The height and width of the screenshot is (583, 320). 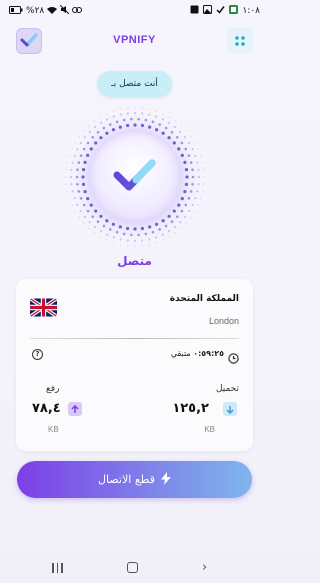 I want to click on upload-unit: KB, so click(x=53, y=429).